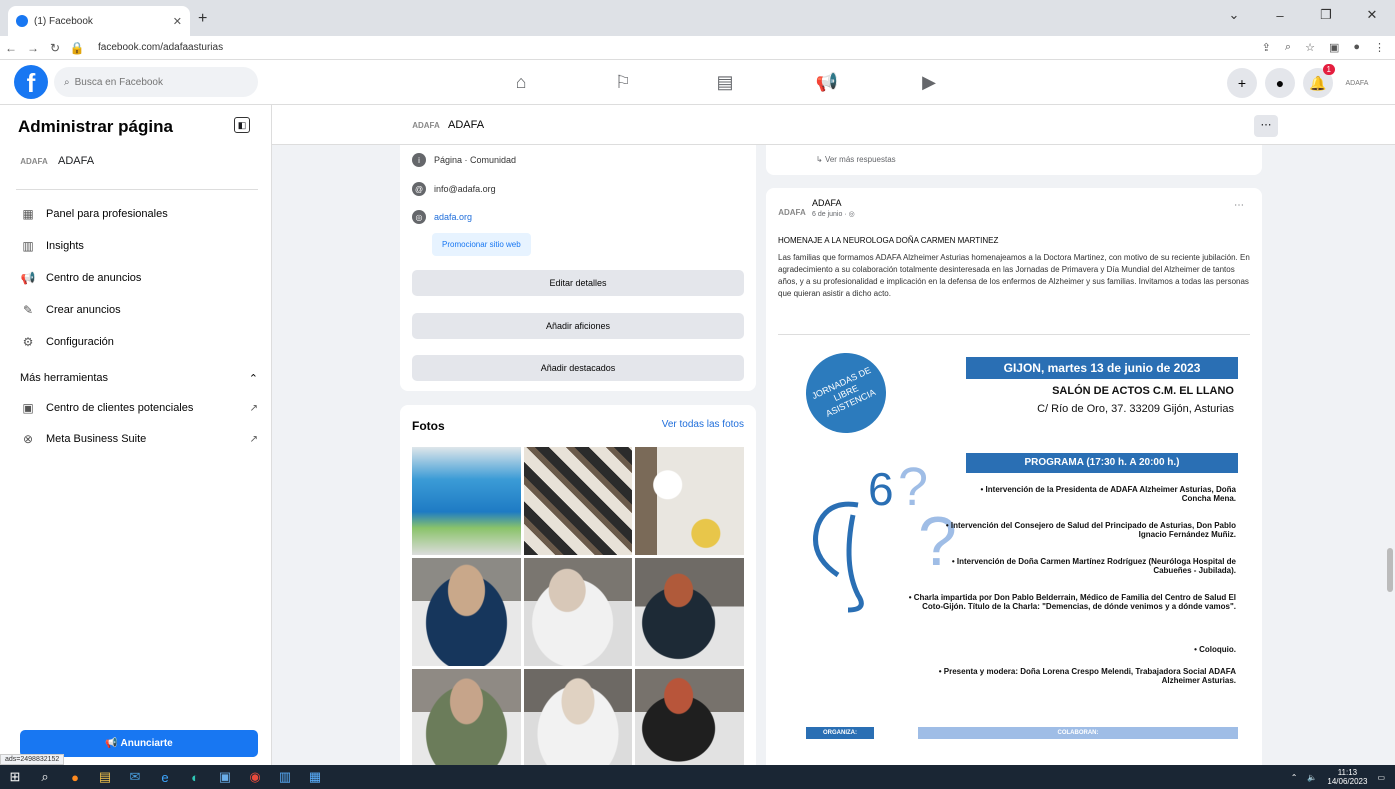 The image size is (1395, 789). Describe the element at coordinates (792, 212) in the screenshot. I see `post-author-avatar: ADAFA` at that location.